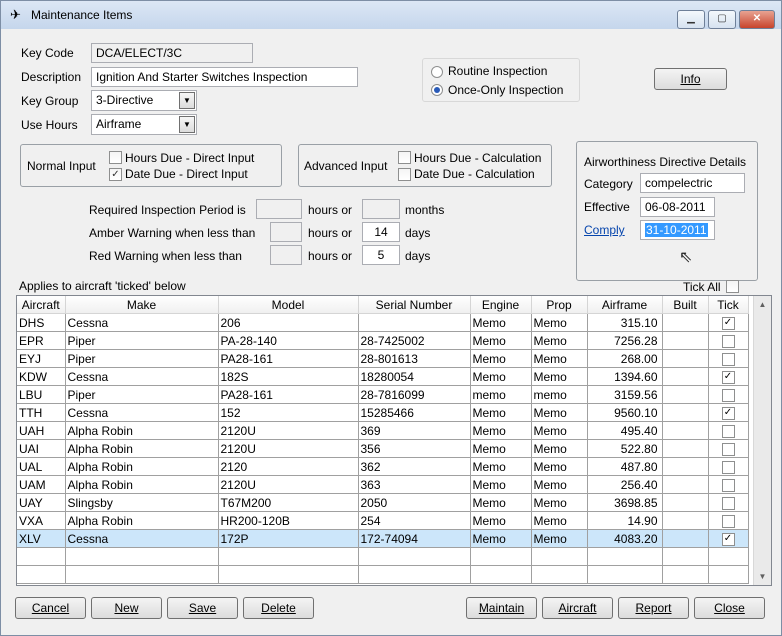 This screenshot has height=636, width=782. Describe the element at coordinates (729, 608) in the screenshot. I see `close-button: Close` at that location.